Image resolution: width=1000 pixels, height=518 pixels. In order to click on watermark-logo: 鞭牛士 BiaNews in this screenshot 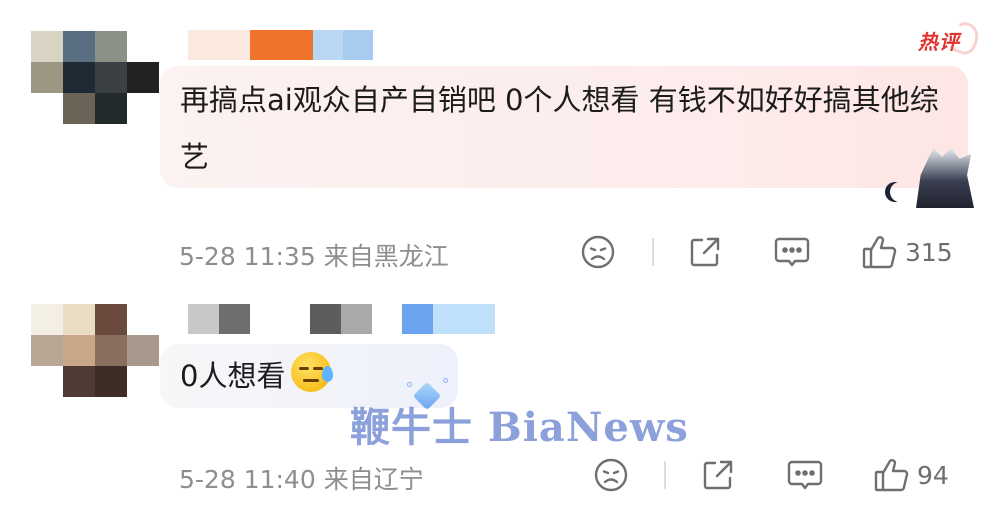, I will do `click(519, 427)`.